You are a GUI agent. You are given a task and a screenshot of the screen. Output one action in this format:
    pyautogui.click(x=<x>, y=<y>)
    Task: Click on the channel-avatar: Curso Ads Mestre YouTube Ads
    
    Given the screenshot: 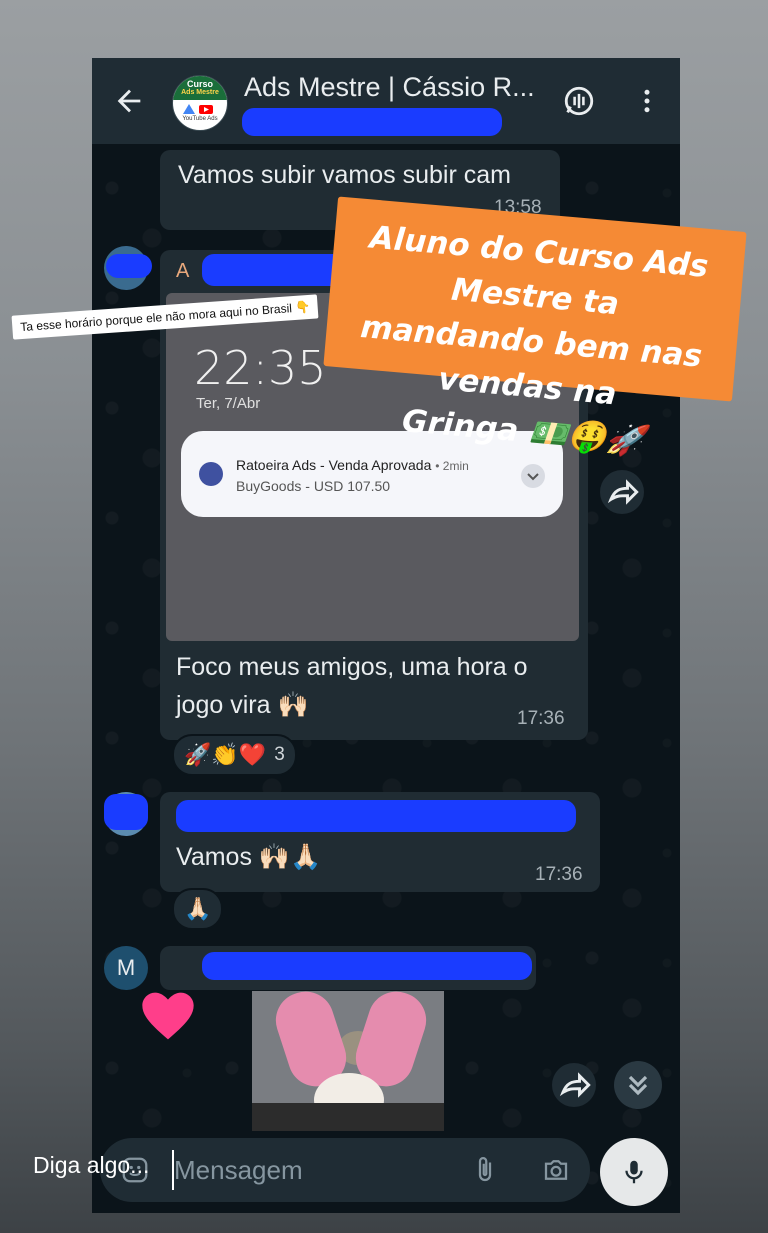 What is the action you would take?
    pyautogui.click(x=200, y=103)
    